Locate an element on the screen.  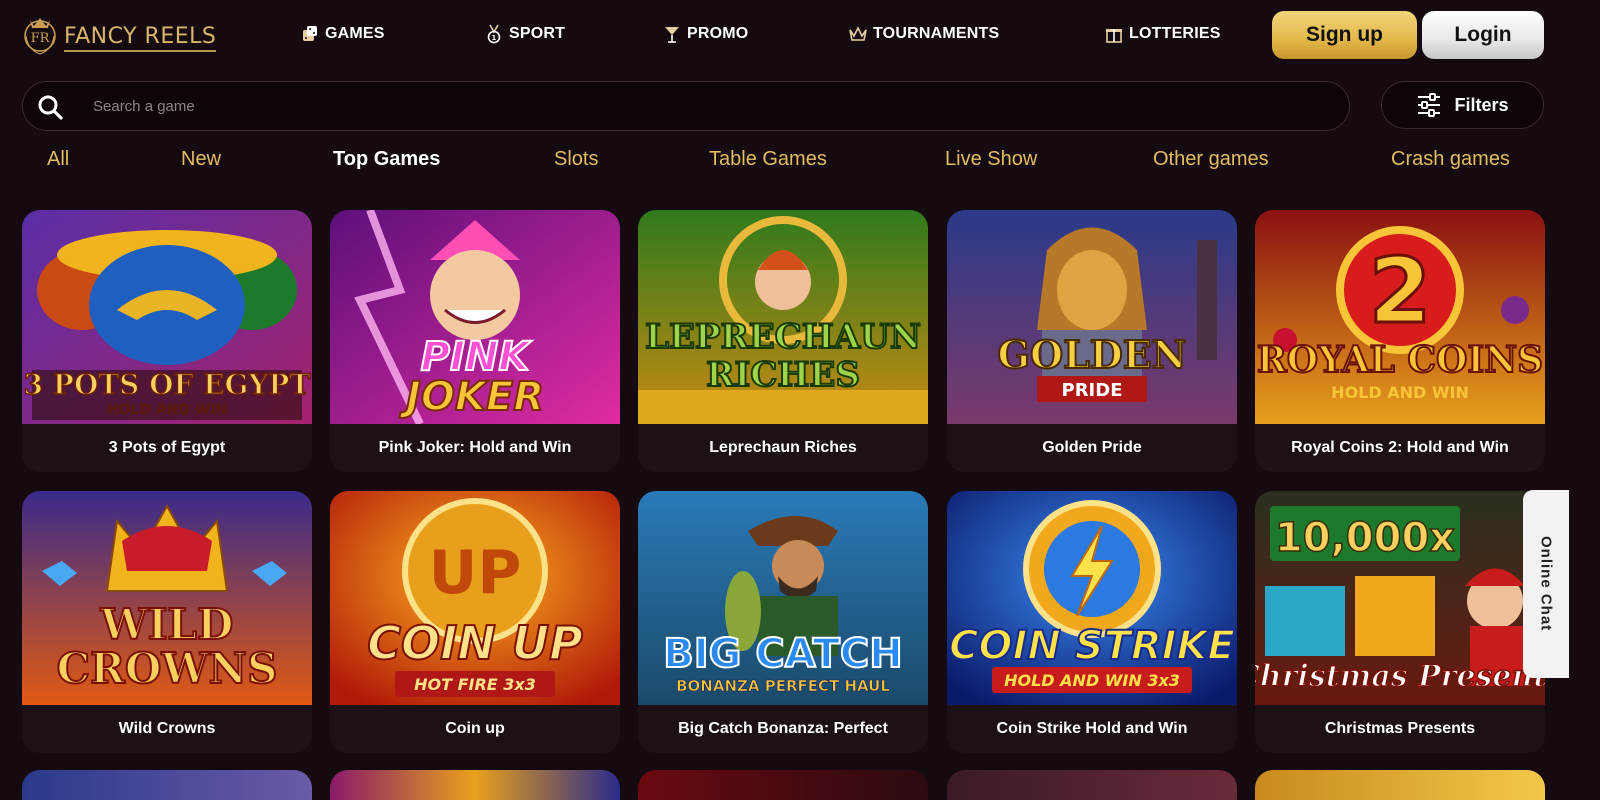
game-title: Coin up is located at coordinates (475, 729).